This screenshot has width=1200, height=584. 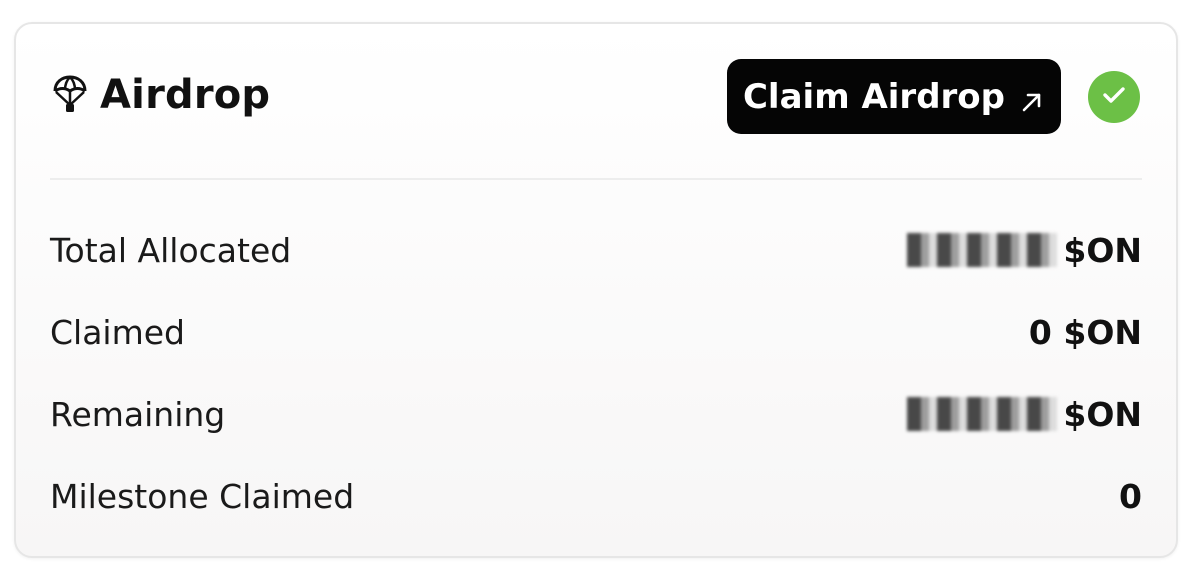 I want to click on stat-row-milestone-claimed: Milestone Claimed 0, so click(x=596, y=496).